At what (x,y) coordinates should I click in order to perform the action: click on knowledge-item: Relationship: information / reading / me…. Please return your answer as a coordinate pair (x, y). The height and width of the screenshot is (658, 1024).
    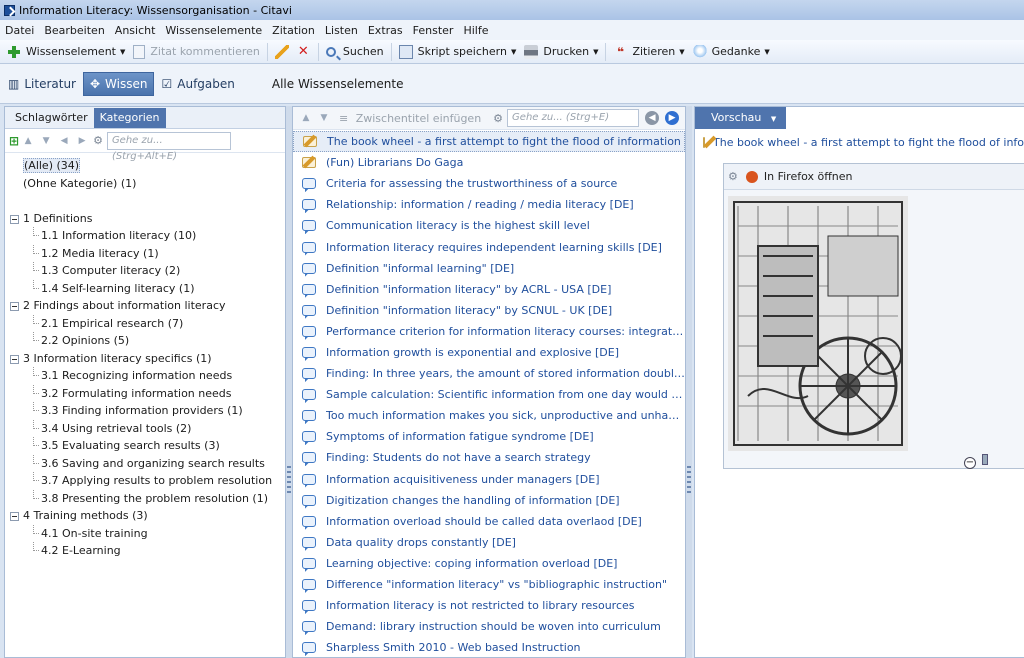
    Looking at the image, I should click on (489, 204).